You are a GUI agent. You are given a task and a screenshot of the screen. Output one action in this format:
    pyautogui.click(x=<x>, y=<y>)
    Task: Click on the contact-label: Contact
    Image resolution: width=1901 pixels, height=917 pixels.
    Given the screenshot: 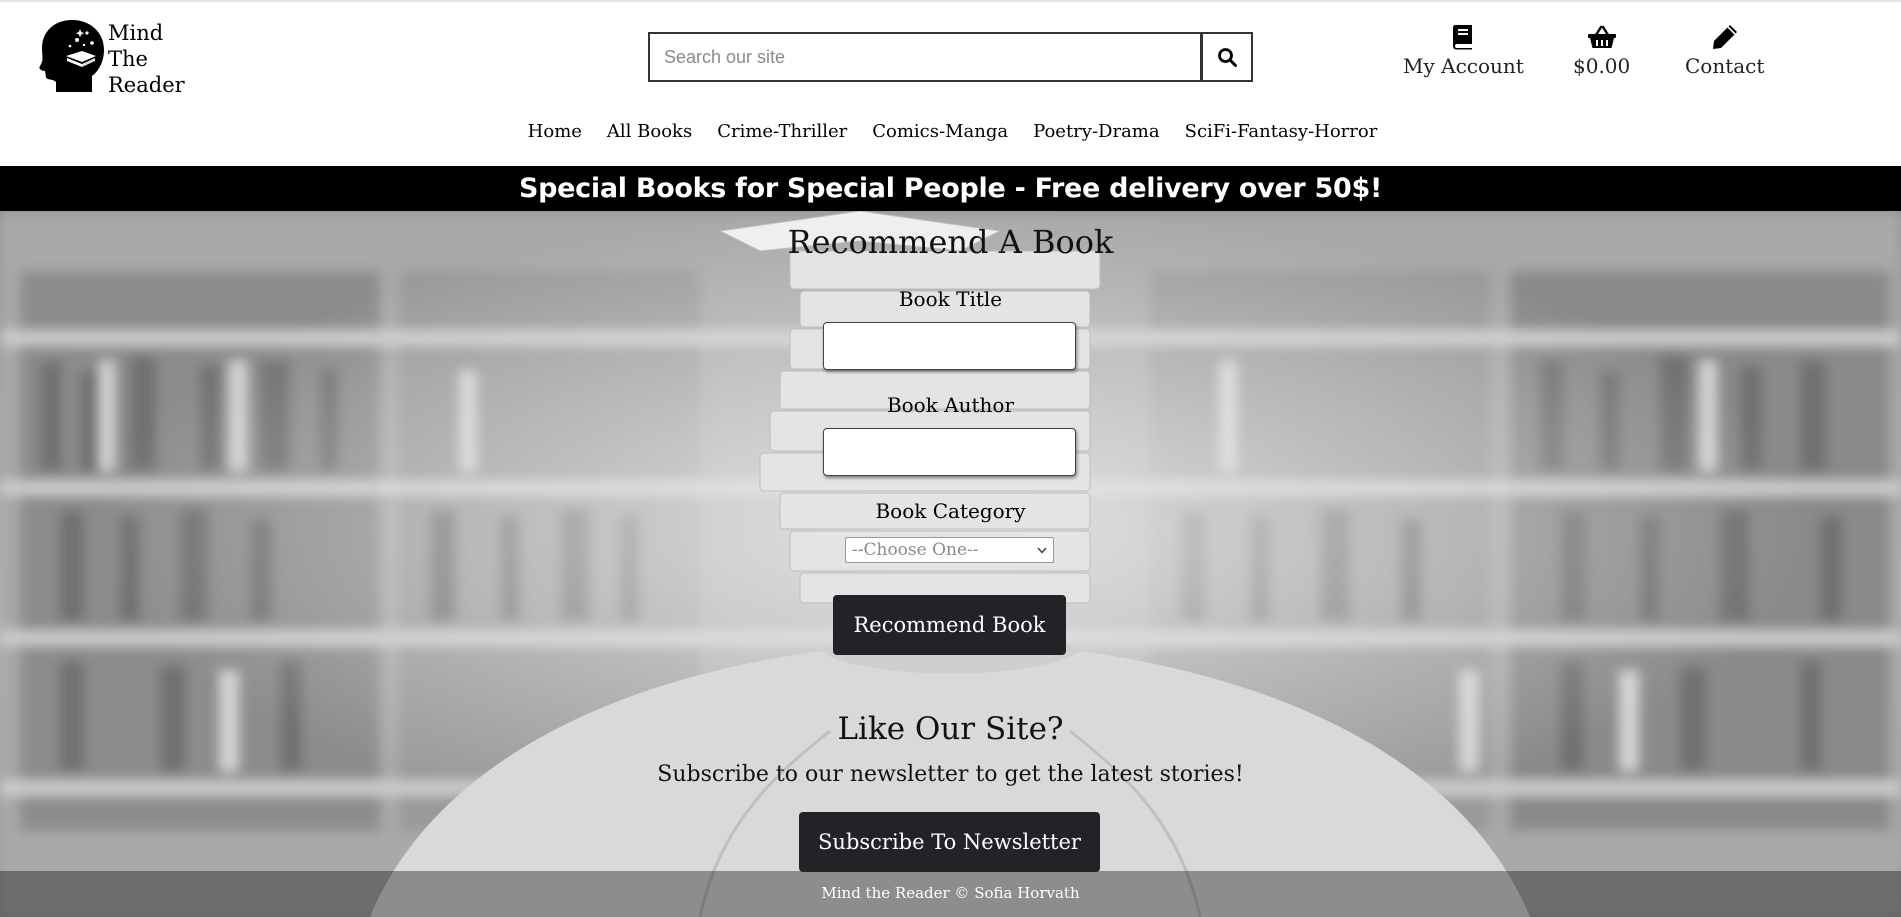 What is the action you would take?
    pyautogui.click(x=1725, y=66)
    